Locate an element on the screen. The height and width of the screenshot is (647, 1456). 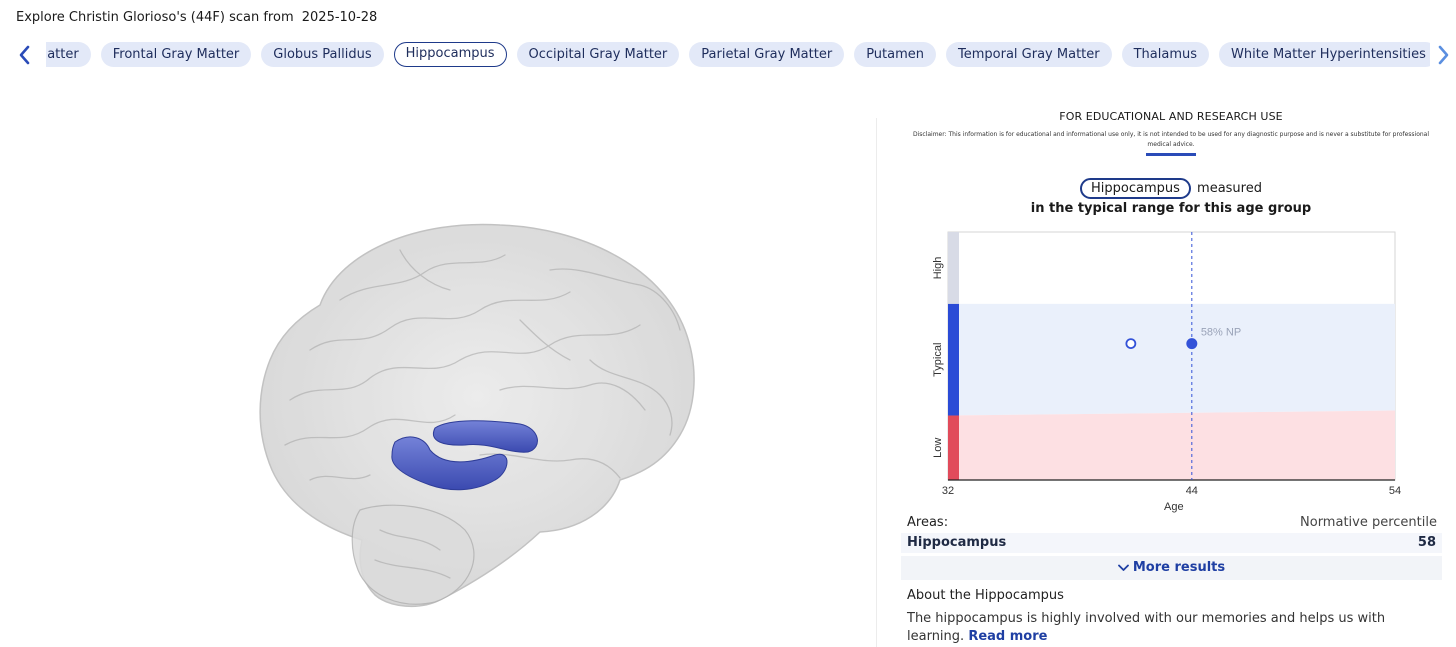
chevron-left-icon is located at coordinates (24, 55).